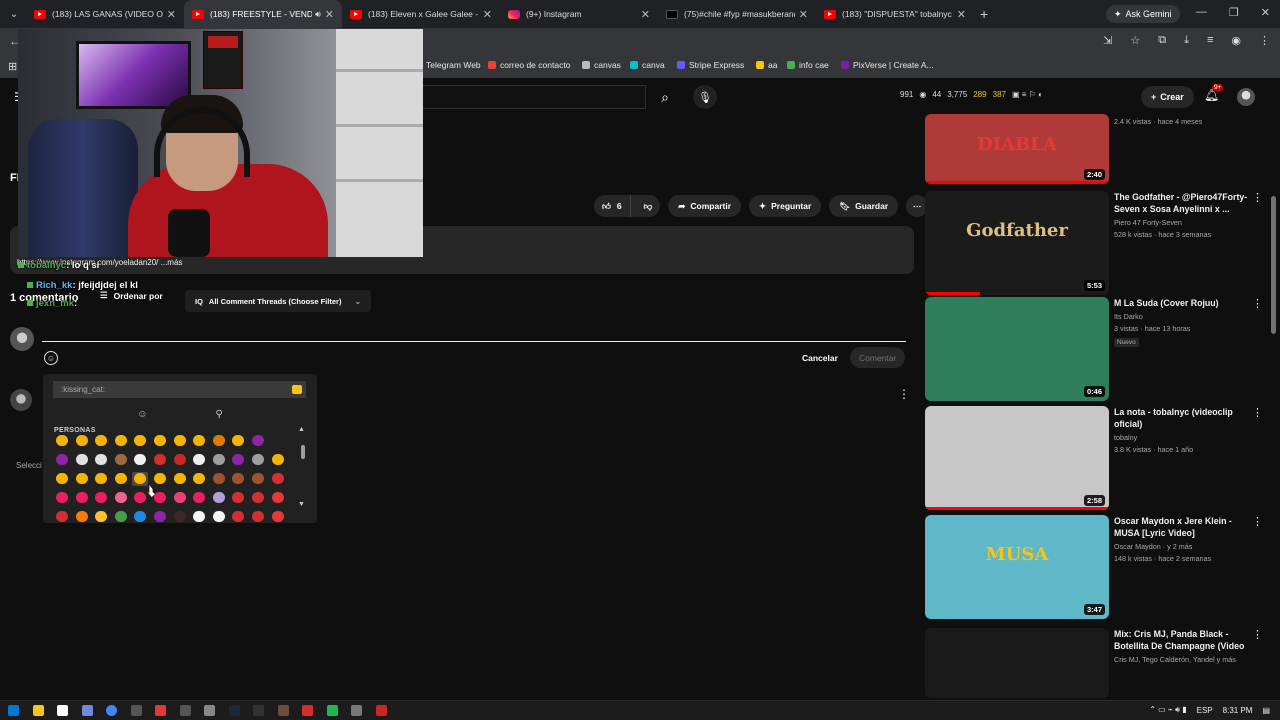 This screenshot has height=720, width=1280. What do you see at coordinates (62, 710) in the screenshot?
I see `search-taskbar-icon` at bounding box center [62, 710].